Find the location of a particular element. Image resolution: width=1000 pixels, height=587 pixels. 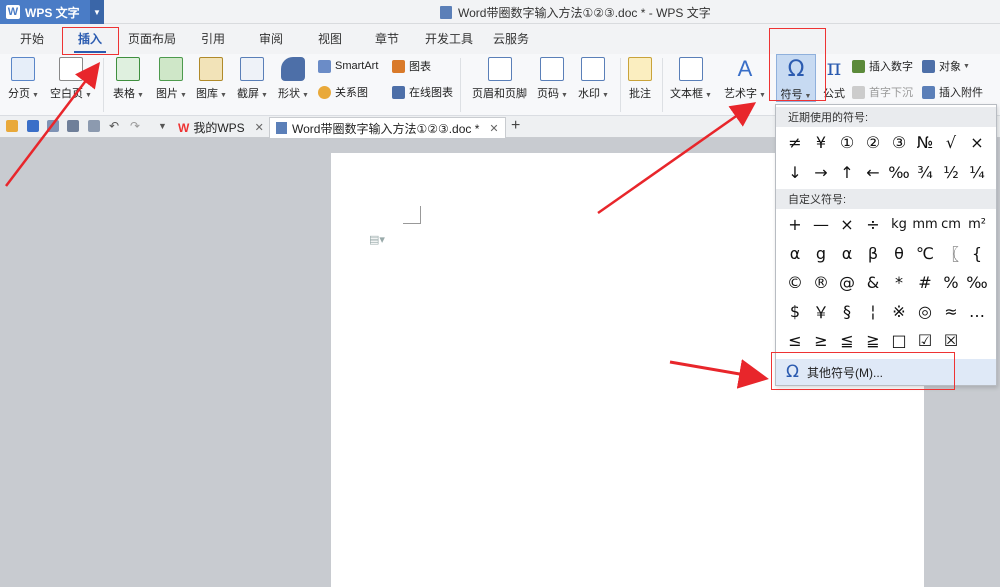

symbol-cell: — is located at coordinates (821, 224).